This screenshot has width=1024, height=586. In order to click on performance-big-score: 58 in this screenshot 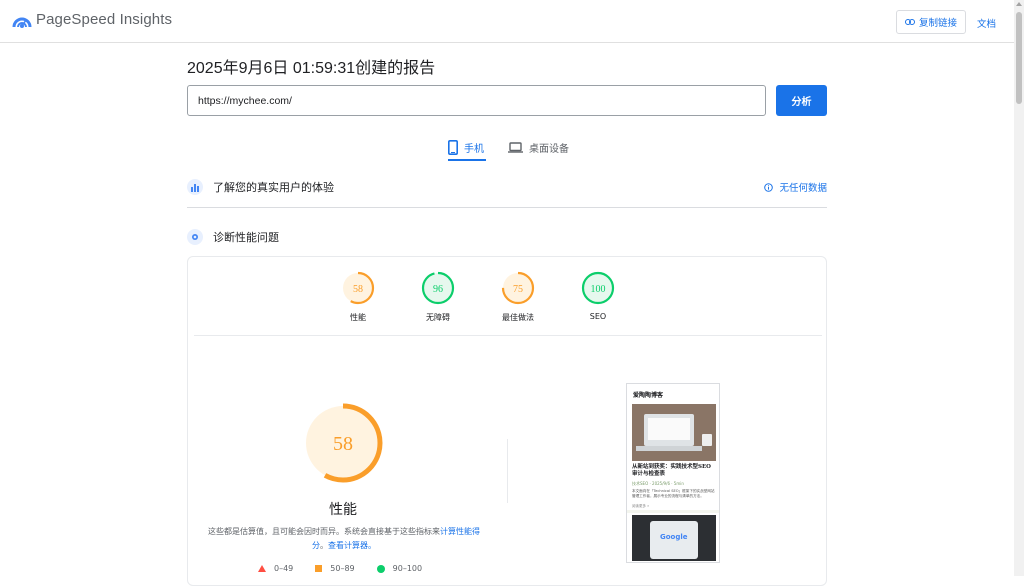, I will do `click(343, 444)`.